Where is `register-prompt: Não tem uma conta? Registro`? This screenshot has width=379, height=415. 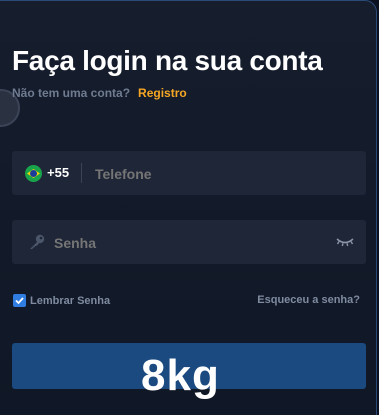
register-prompt: Não tem uma conta? Registro is located at coordinates (99, 93).